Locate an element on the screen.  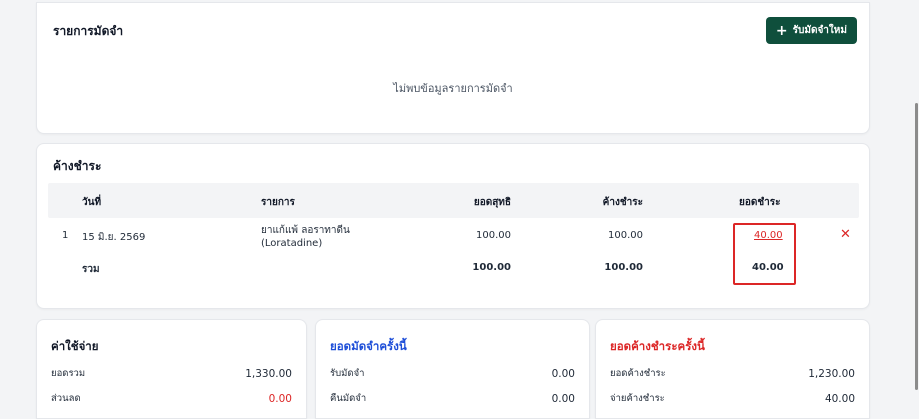
outstanding-title: ค้างชำระ is located at coordinates (77, 166).